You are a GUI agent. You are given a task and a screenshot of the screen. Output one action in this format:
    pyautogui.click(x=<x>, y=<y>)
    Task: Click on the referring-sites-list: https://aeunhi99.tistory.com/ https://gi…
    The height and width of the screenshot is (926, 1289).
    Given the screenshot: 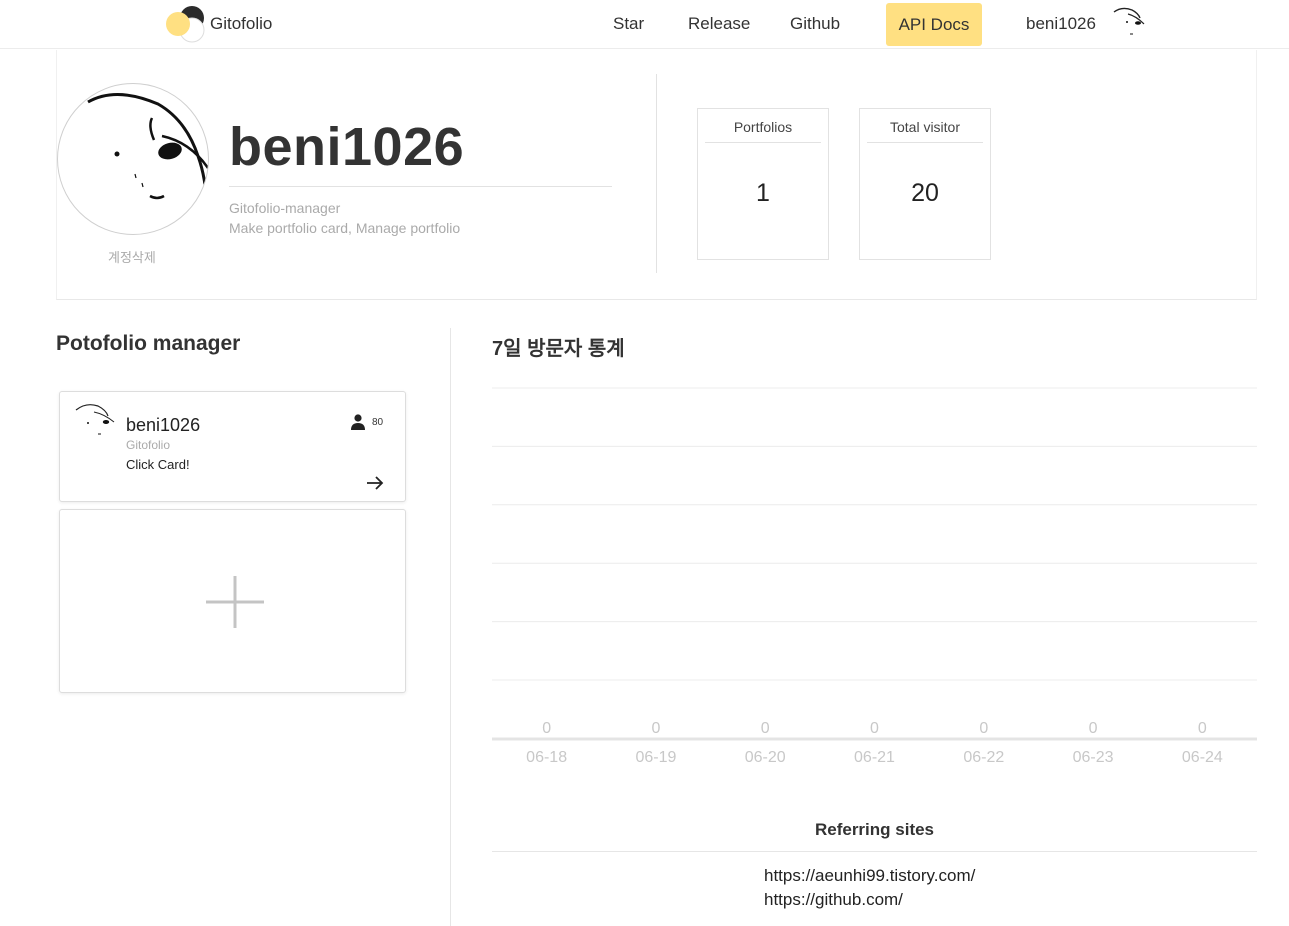 What is the action you would take?
    pyautogui.click(x=869, y=888)
    